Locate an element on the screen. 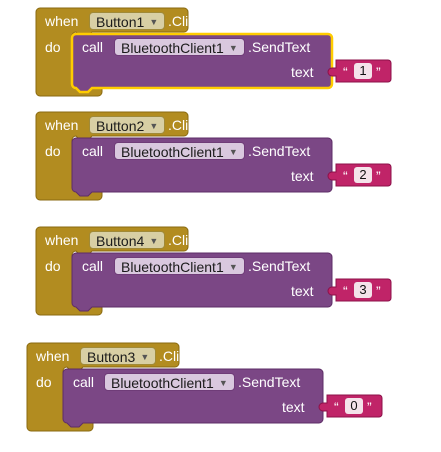 The width and height of the screenshot is (441, 452). component-name: Button3 is located at coordinates (111, 357).